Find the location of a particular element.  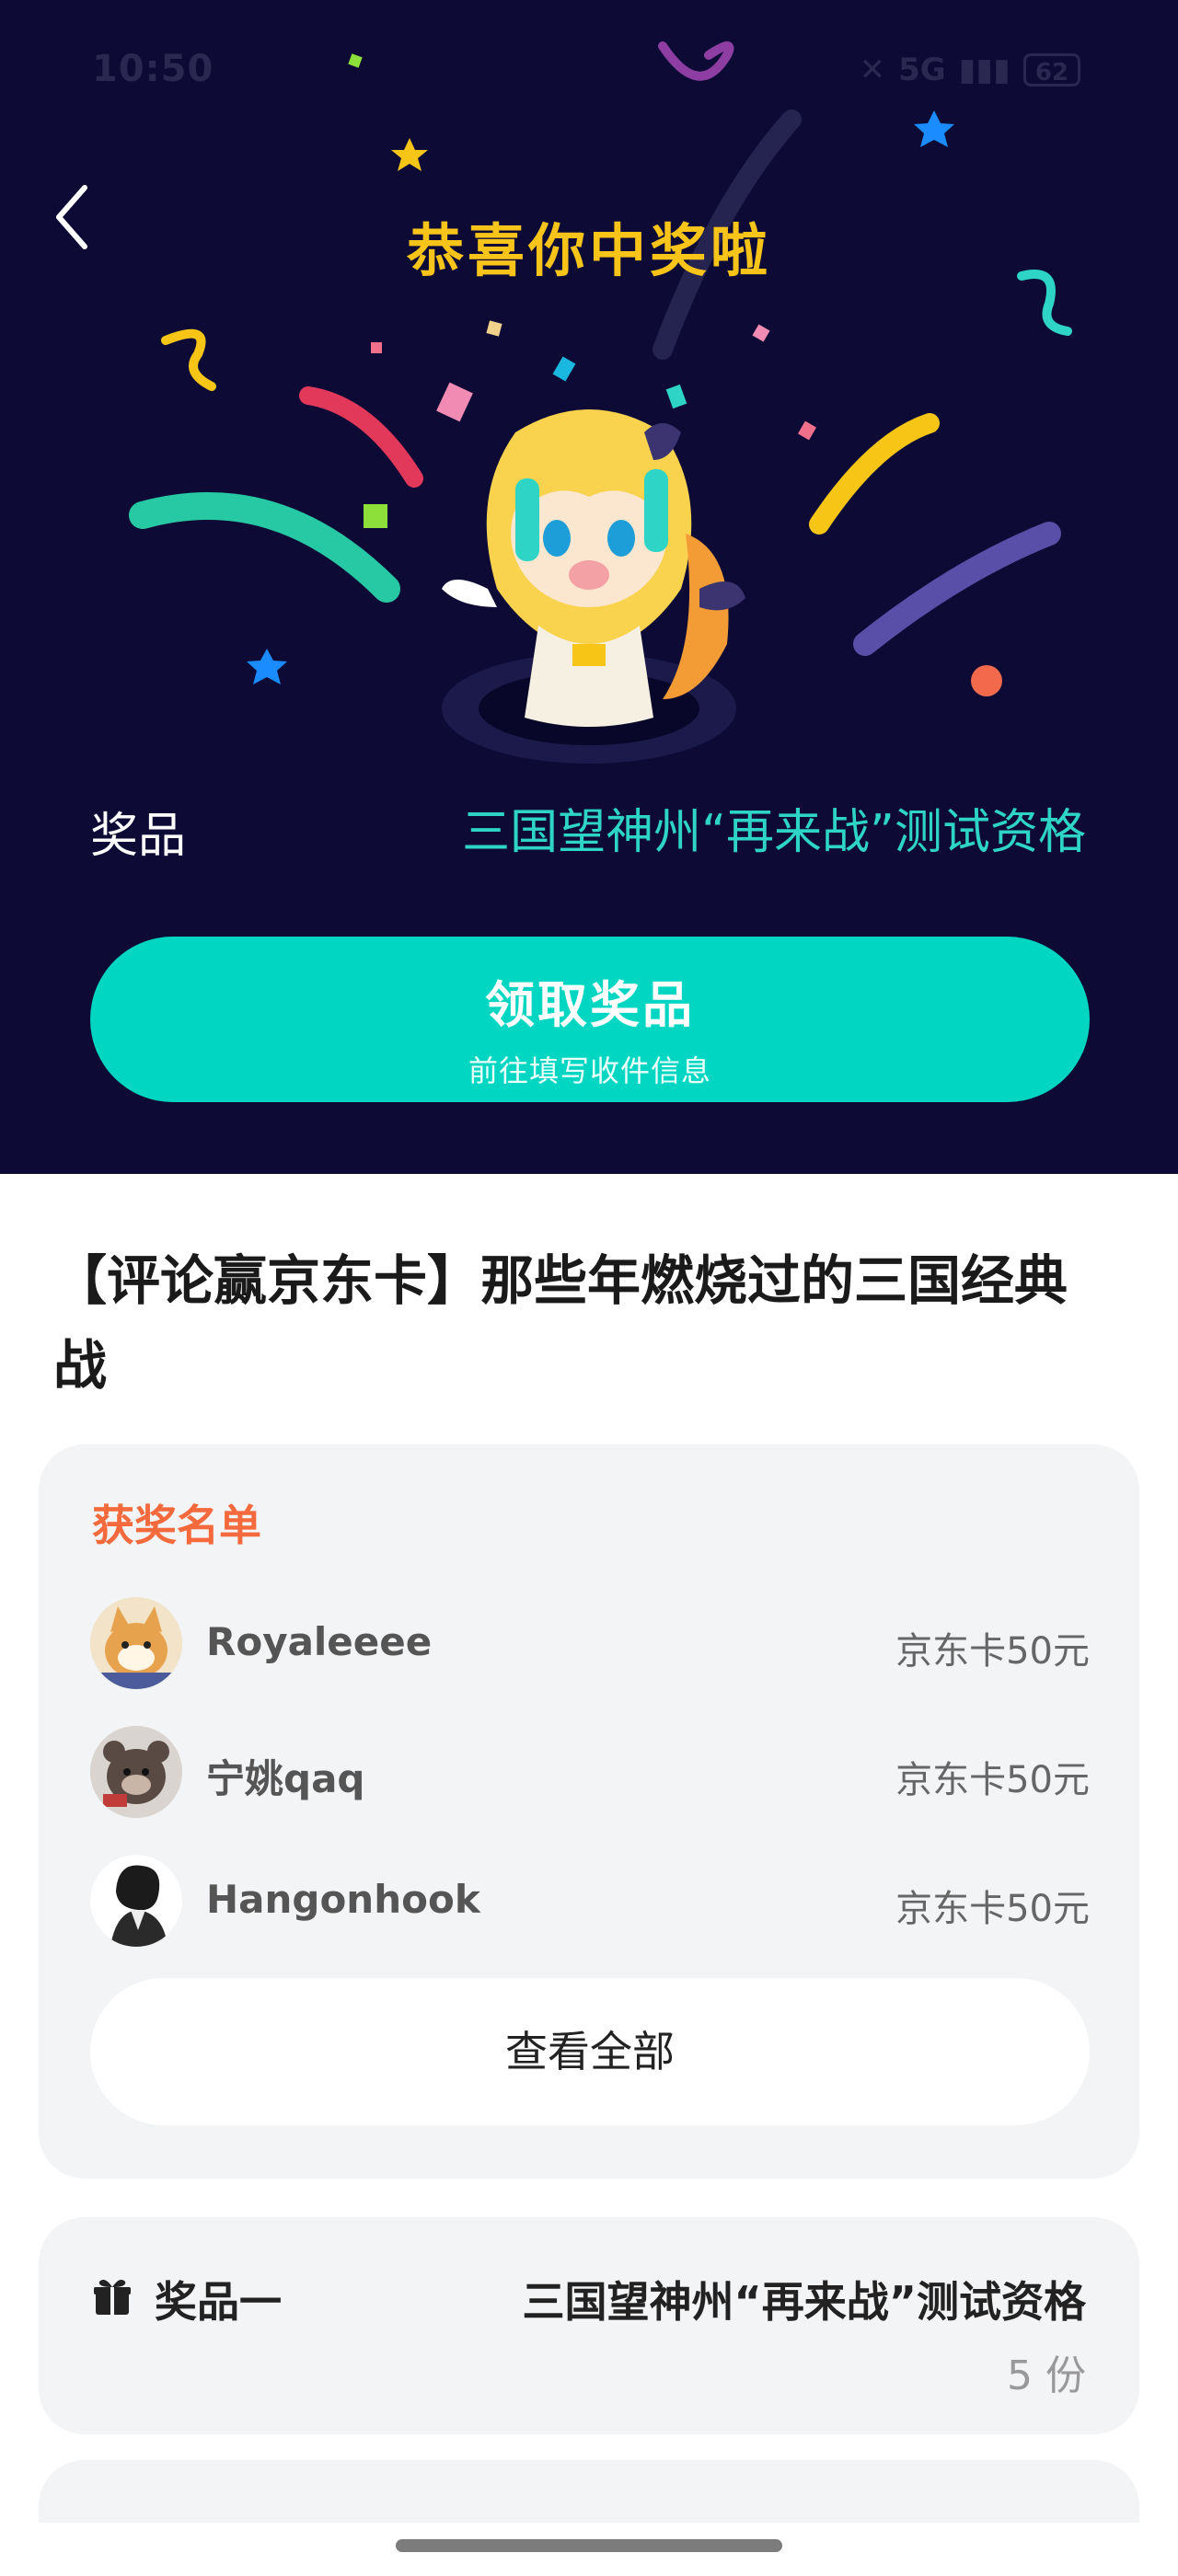

claim-prize-button: 领取奖品 前往填写收件信息 is located at coordinates (590, 1020).